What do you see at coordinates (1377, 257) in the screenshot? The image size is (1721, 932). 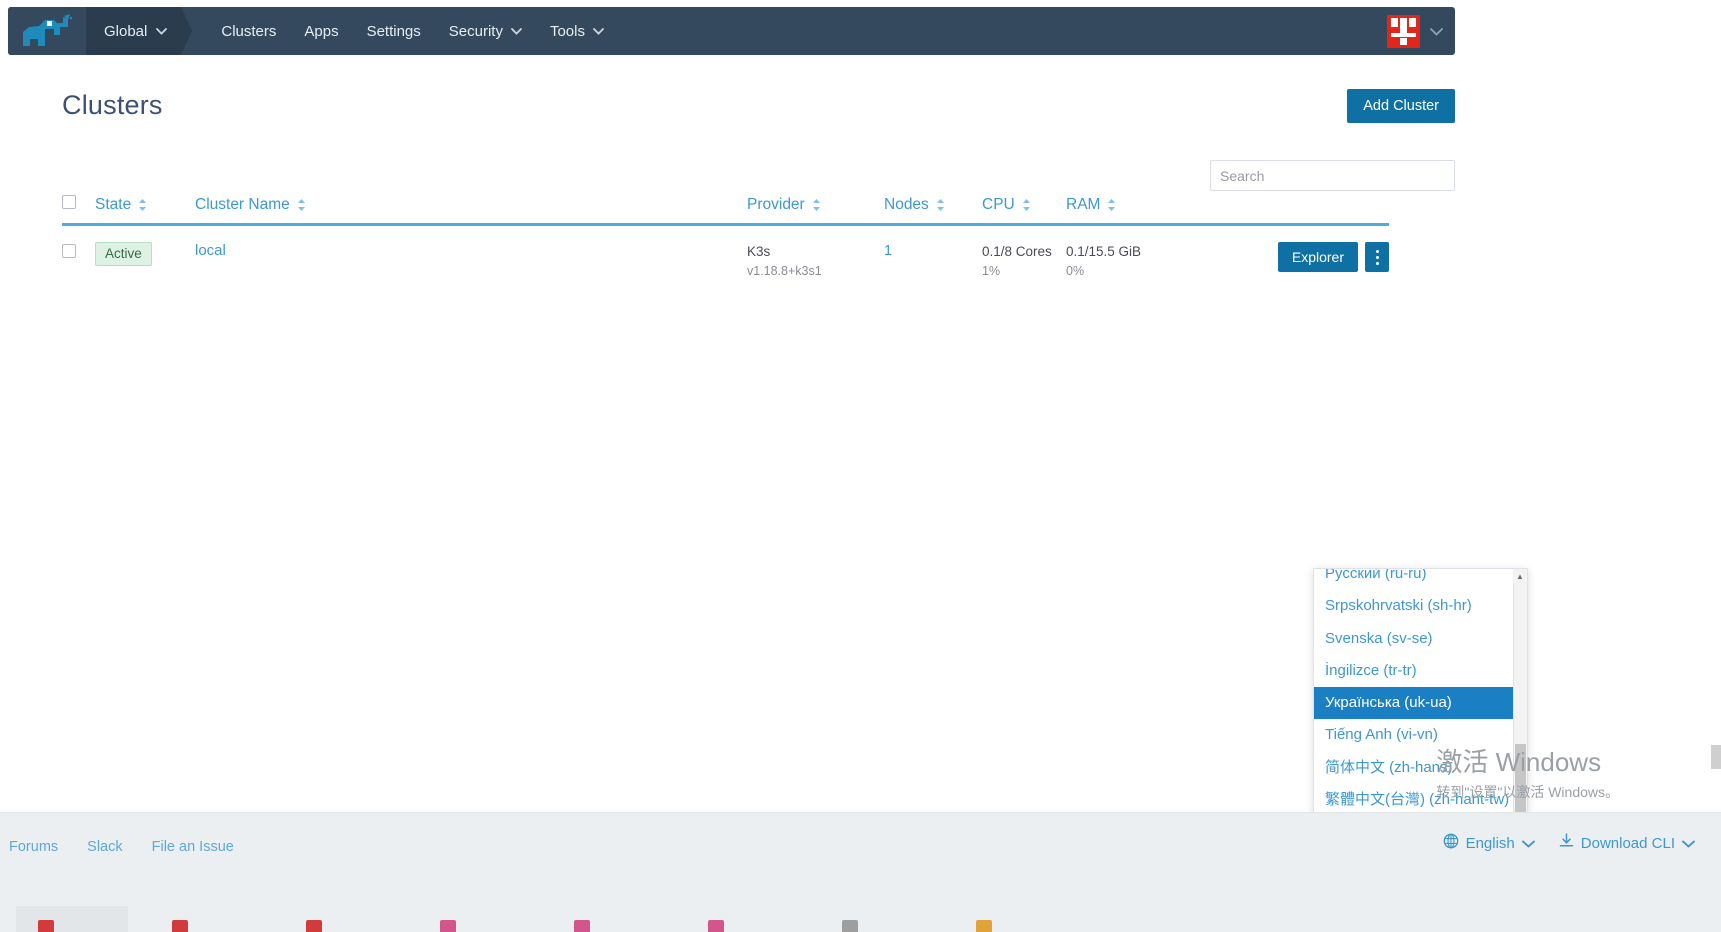 I see `row-actions-menu-icon` at bounding box center [1377, 257].